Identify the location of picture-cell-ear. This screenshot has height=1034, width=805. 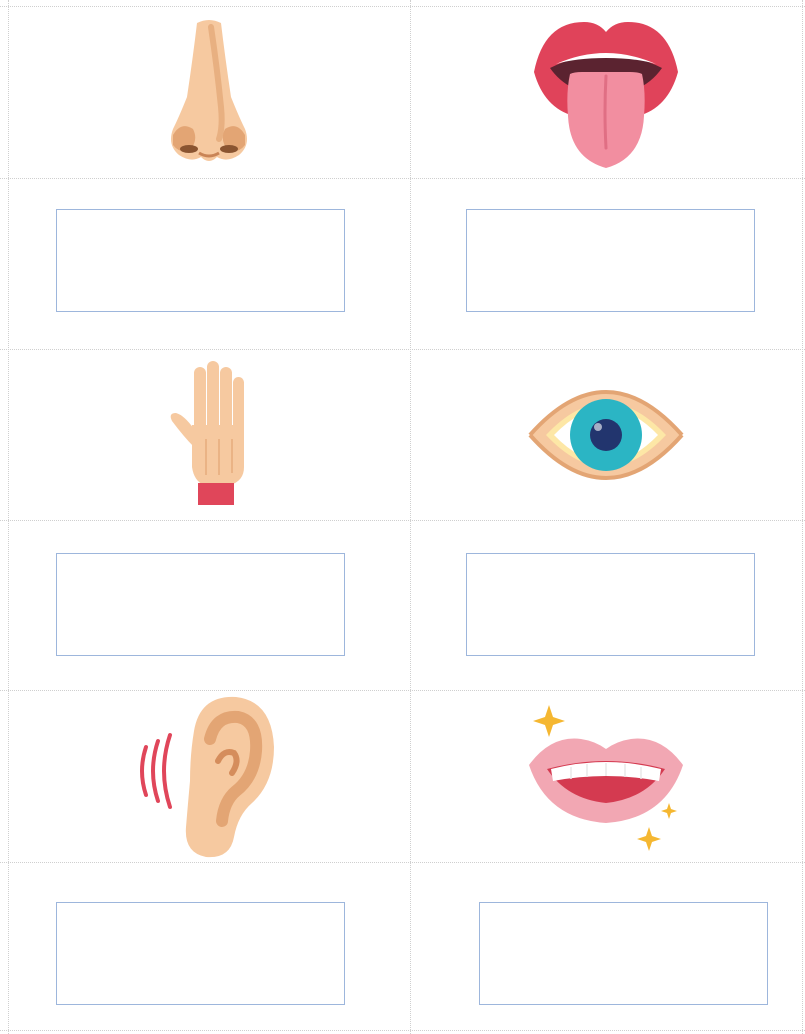
(209, 776).